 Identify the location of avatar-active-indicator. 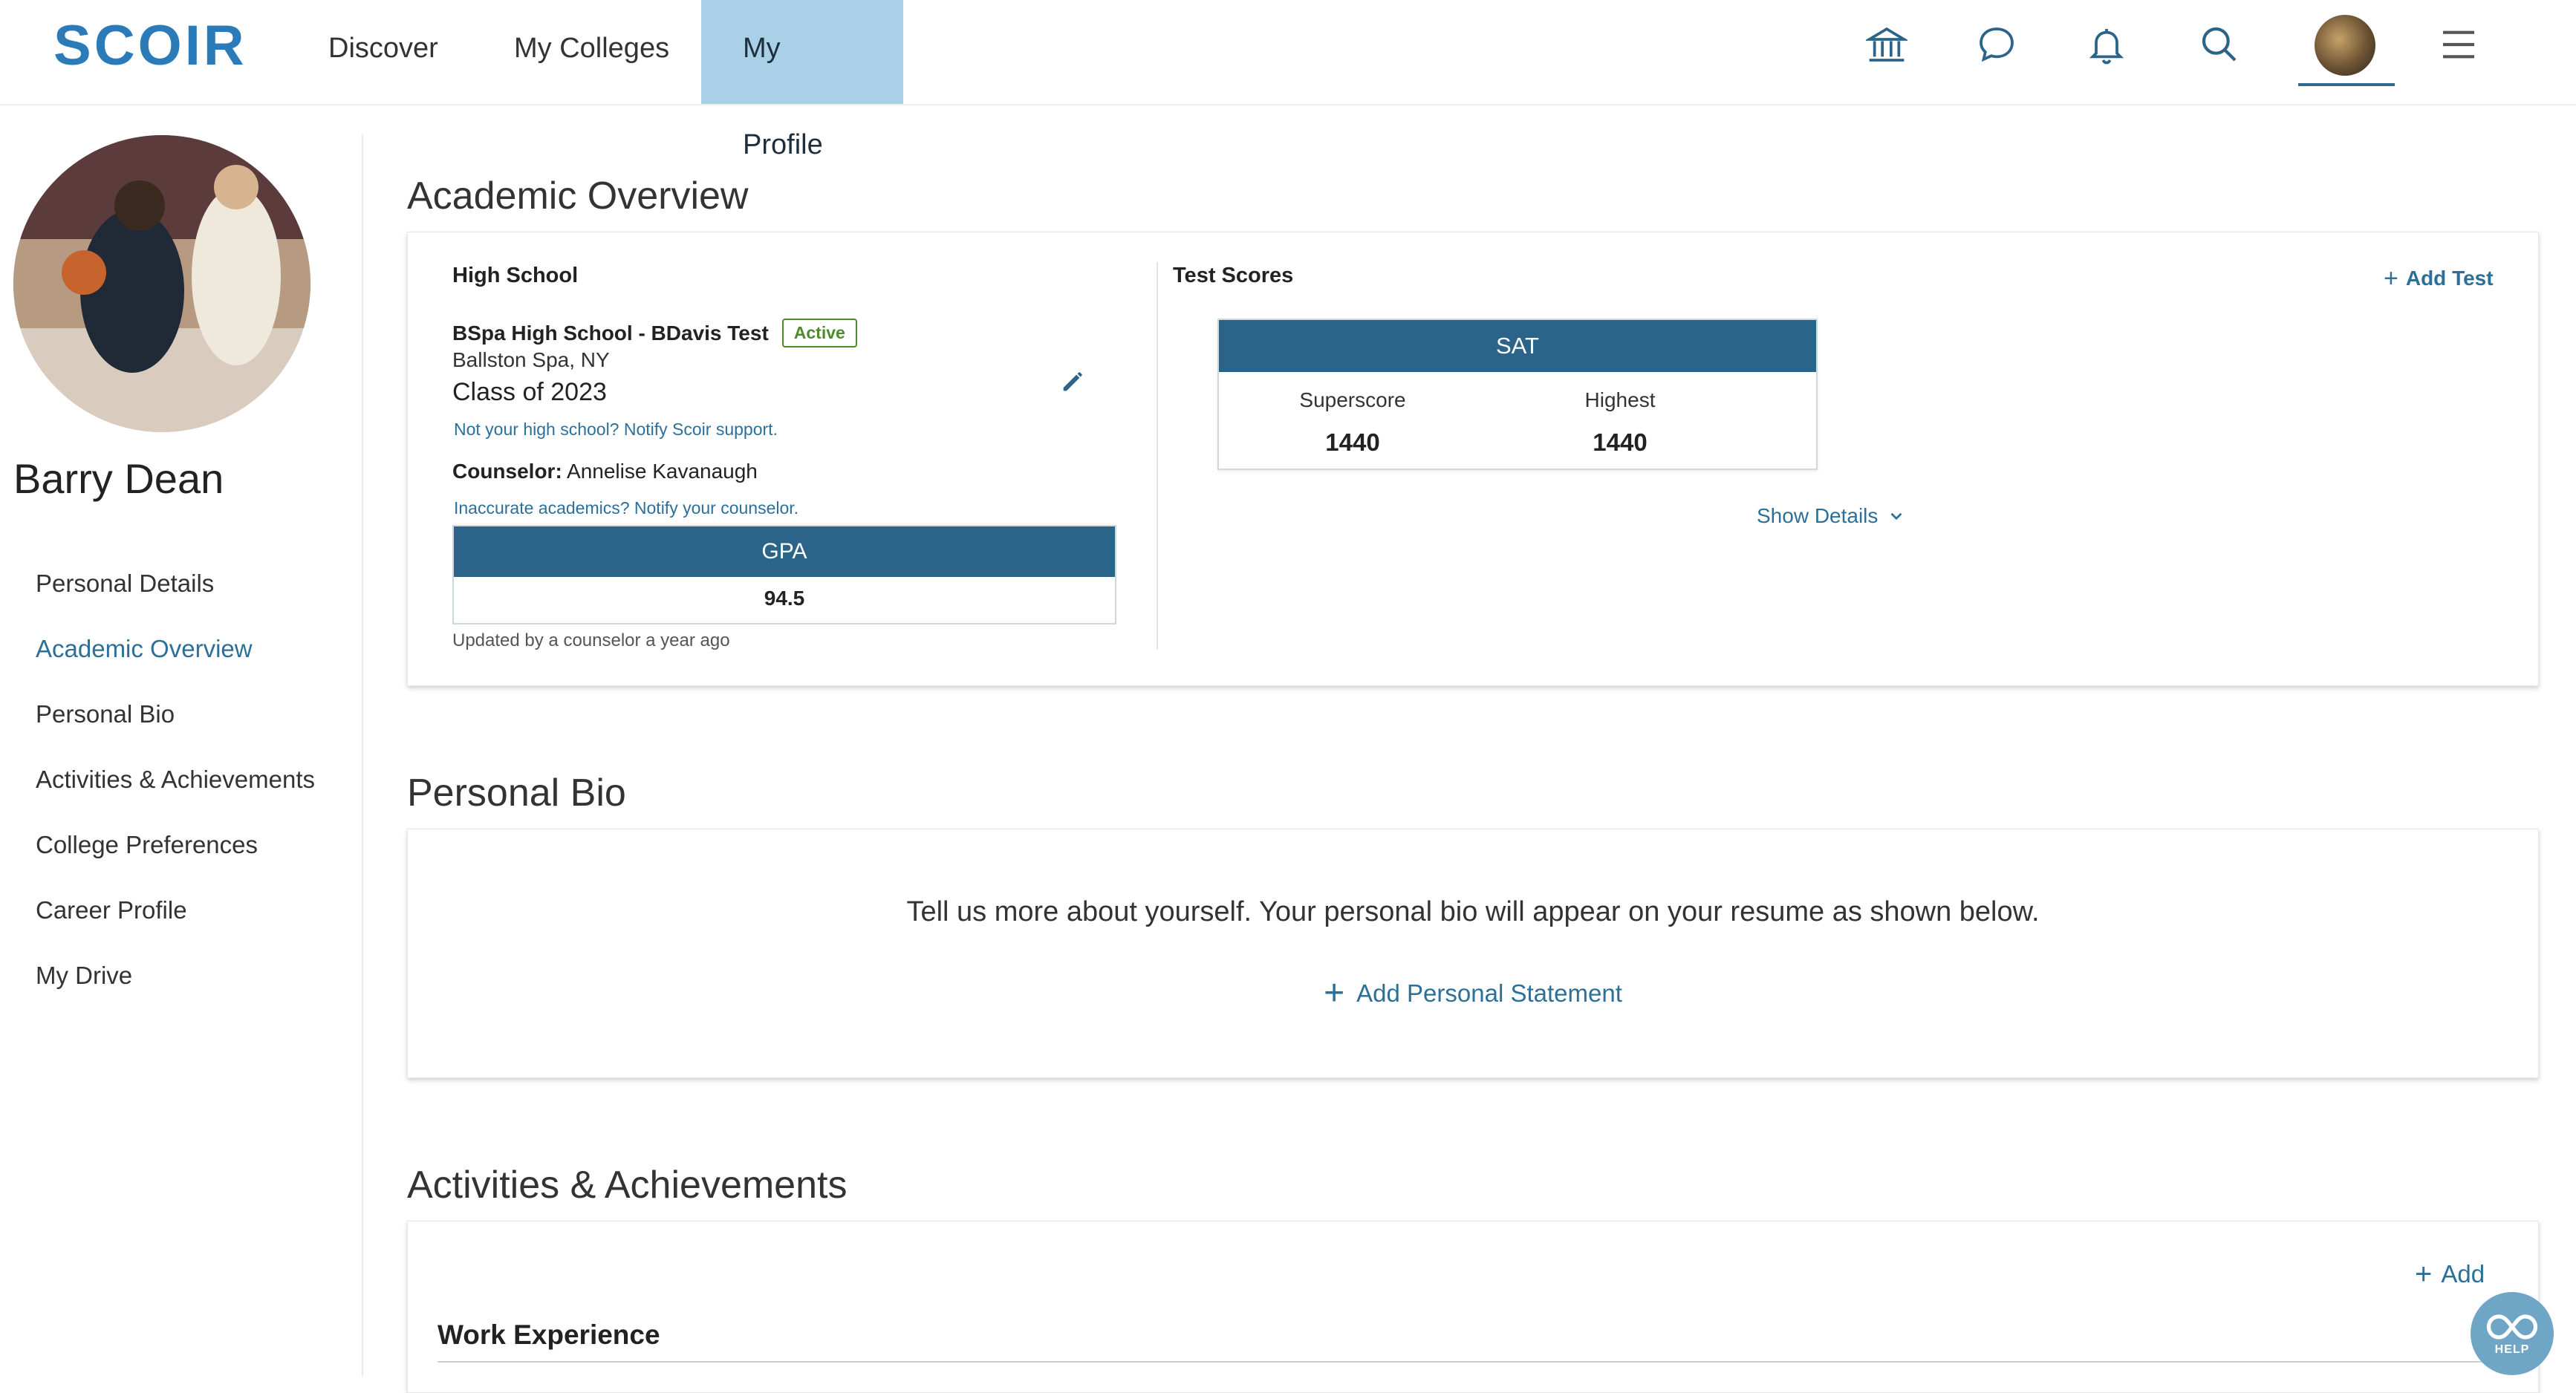
(2346, 84).